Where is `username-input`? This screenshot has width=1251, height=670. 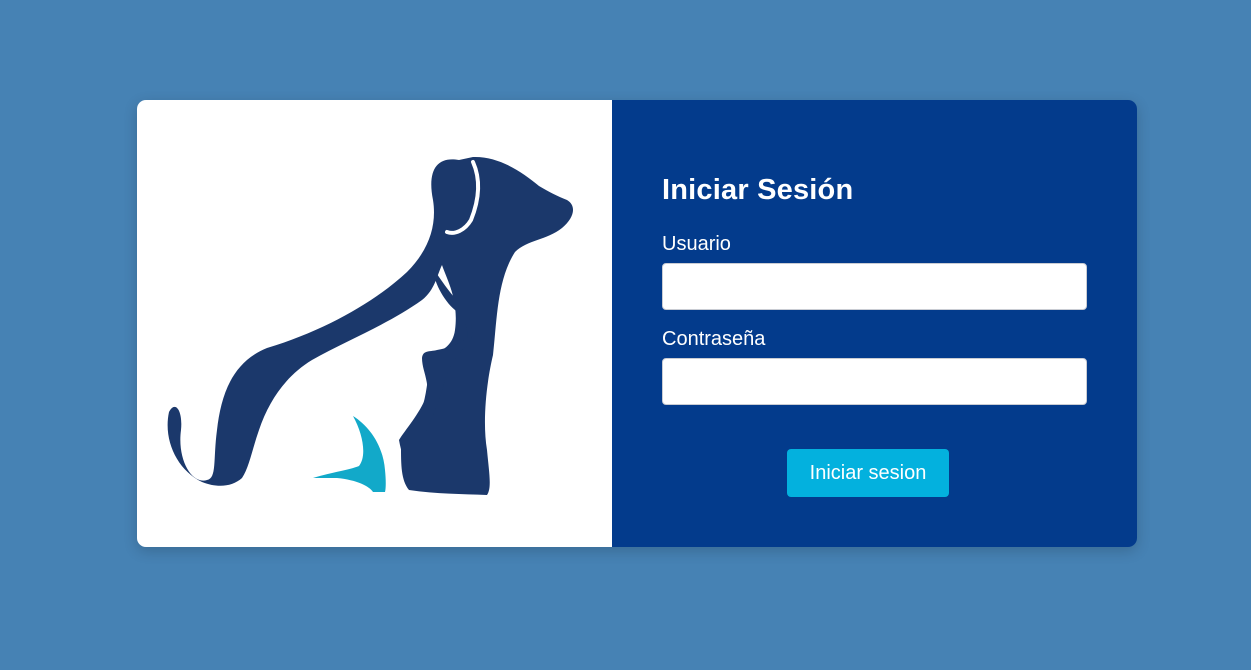 username-input is located at coordinates (874, 286).